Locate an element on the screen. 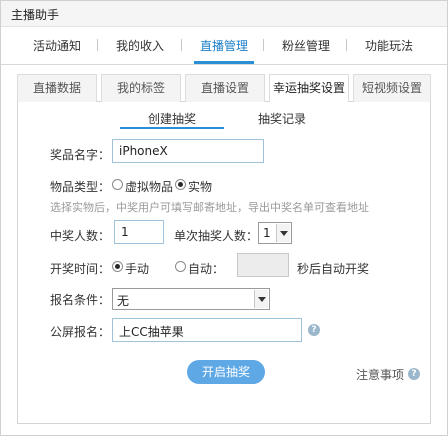 The height and width of the screenshot is (436, 448). subtab-live-settings: 直播设置 is located at coordinates (225, 88).